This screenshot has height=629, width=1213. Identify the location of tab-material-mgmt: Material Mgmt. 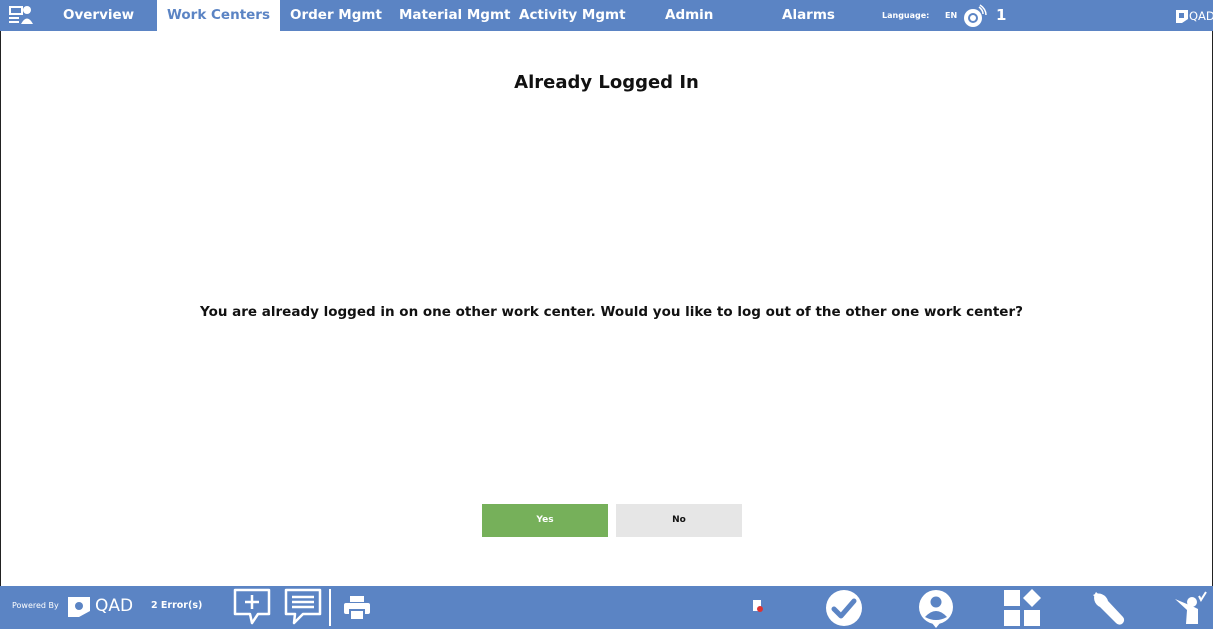
(455, 15).